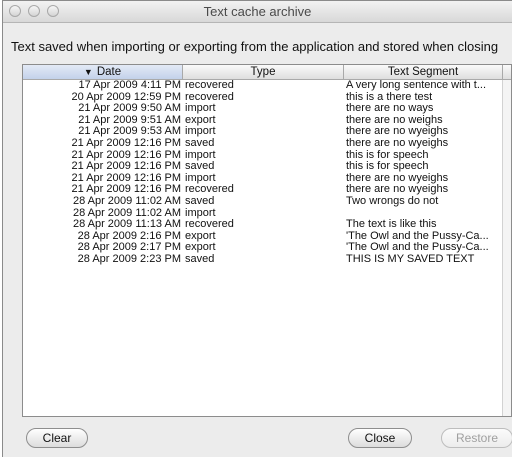 Image resolution: width=512 pixels, height=457 pixels. Describe the element at coordinates (129, 132) in the screenshot. I see `date-cell: 21 Apr 2009 9:53 AM` at that location.